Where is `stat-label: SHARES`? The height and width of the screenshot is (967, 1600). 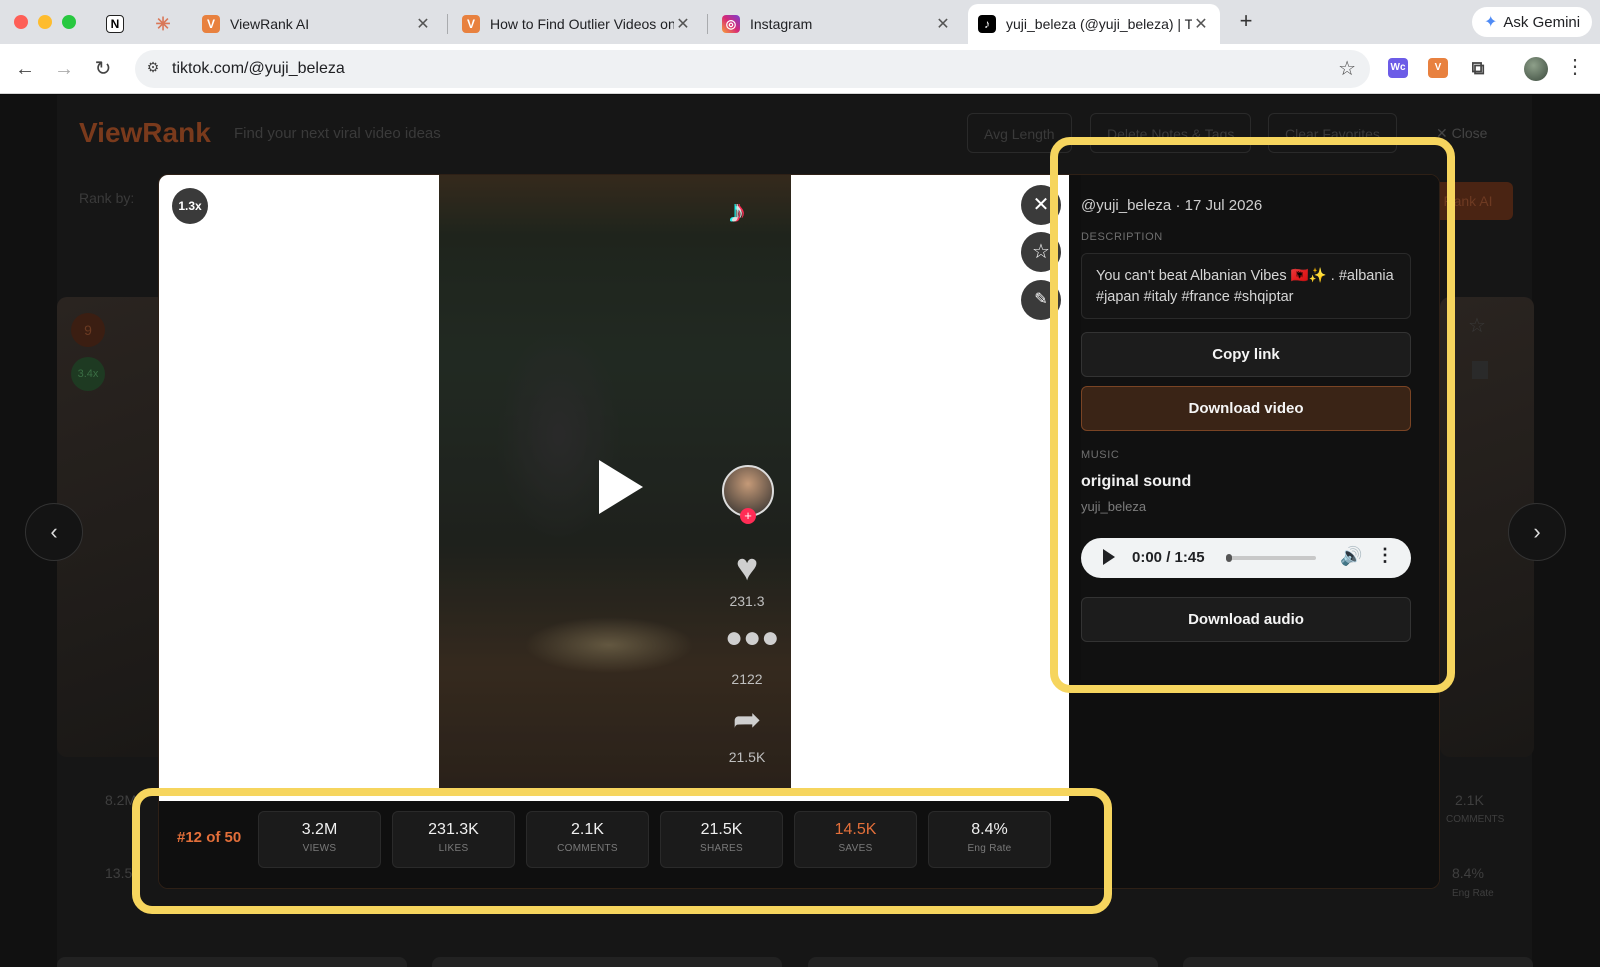
stat-label: SHARES is located at coordinates (721, 848).